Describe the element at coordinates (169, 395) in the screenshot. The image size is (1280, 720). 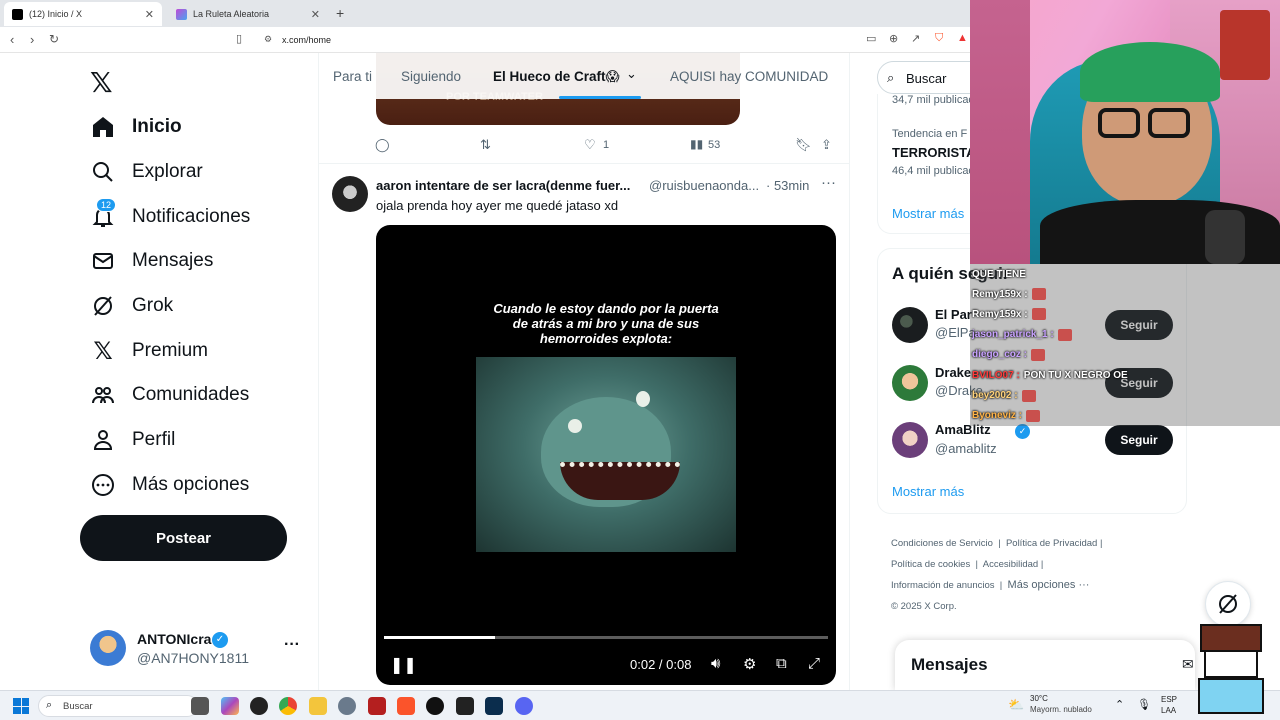
I see `nav-item-communities: Comunidades` at that location.